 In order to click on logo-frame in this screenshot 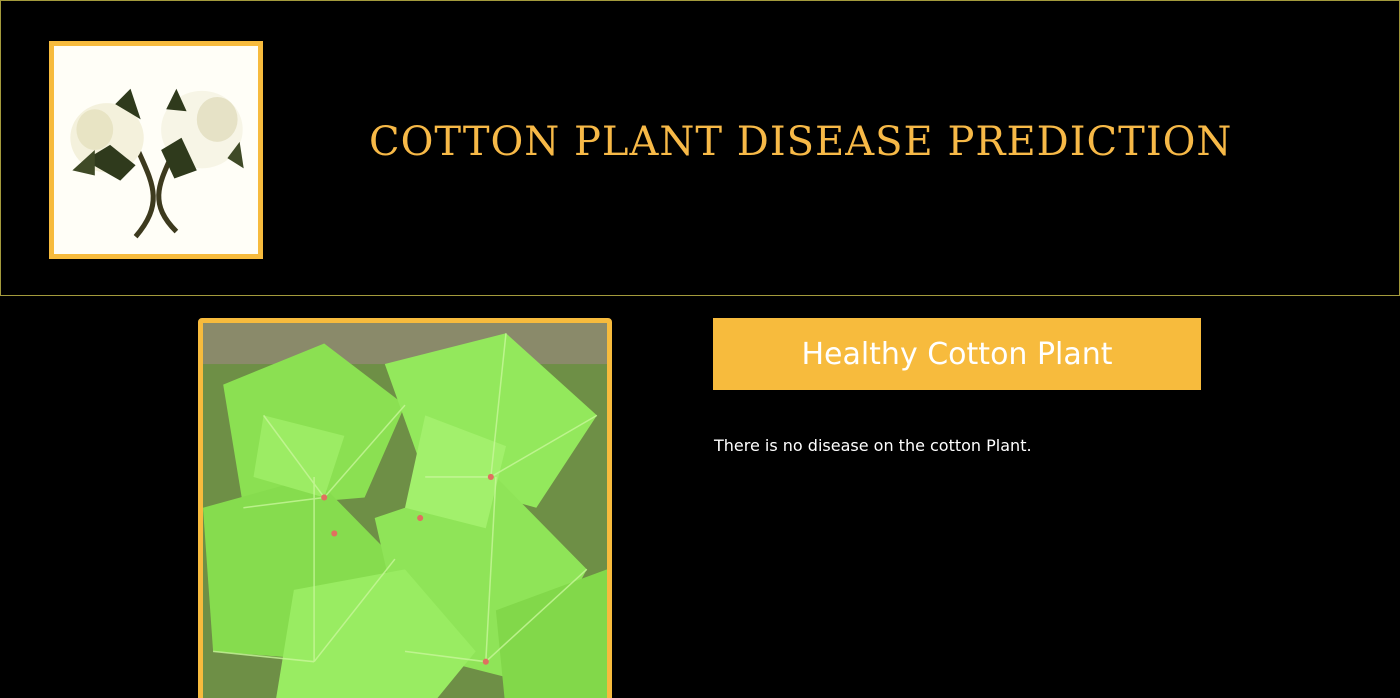, I will do `click(156, 150)`.